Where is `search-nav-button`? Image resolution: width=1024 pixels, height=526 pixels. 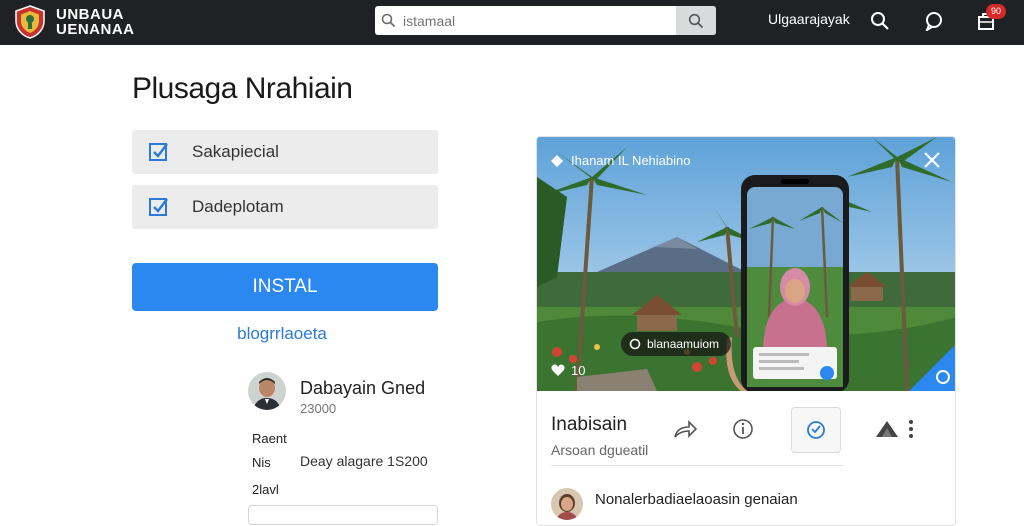
search-nav-button is located at coordinates (880, 21).